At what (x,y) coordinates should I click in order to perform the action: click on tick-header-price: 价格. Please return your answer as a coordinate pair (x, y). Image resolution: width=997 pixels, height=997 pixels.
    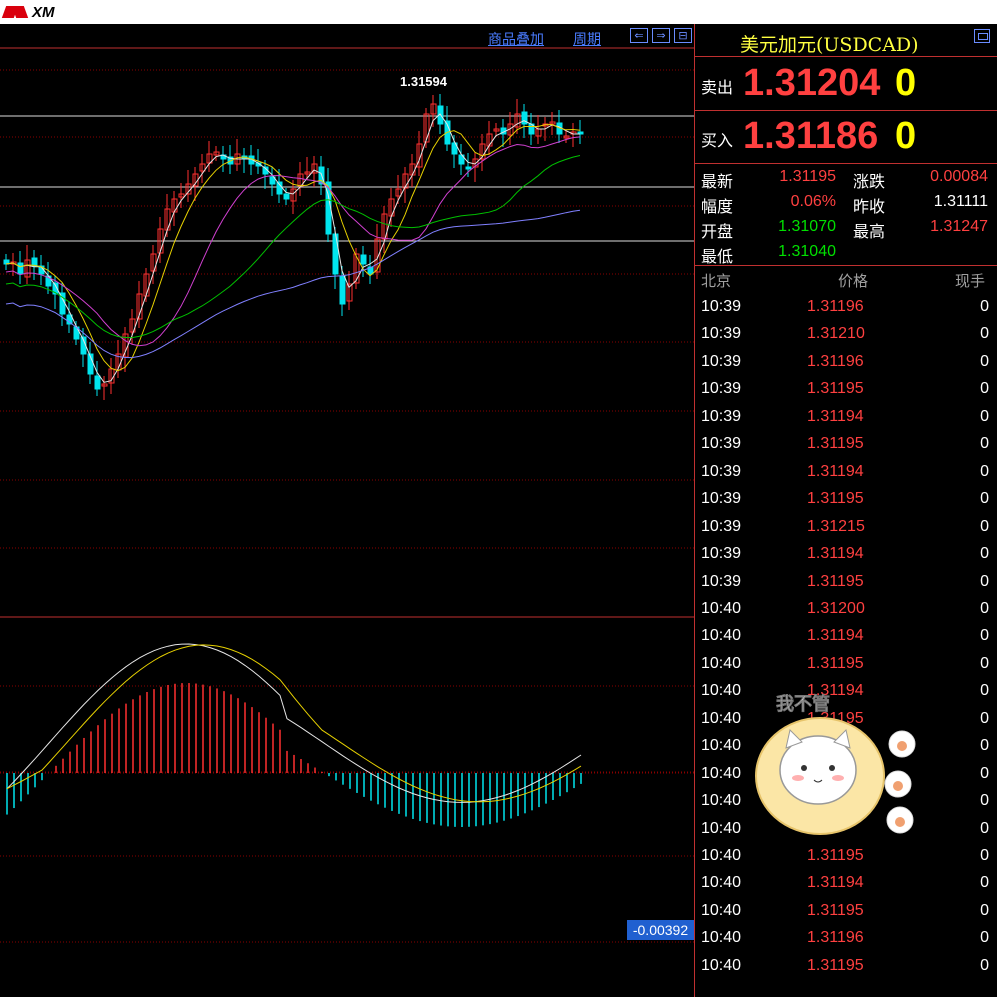
    Looking at the image, I should click on (853, 281).